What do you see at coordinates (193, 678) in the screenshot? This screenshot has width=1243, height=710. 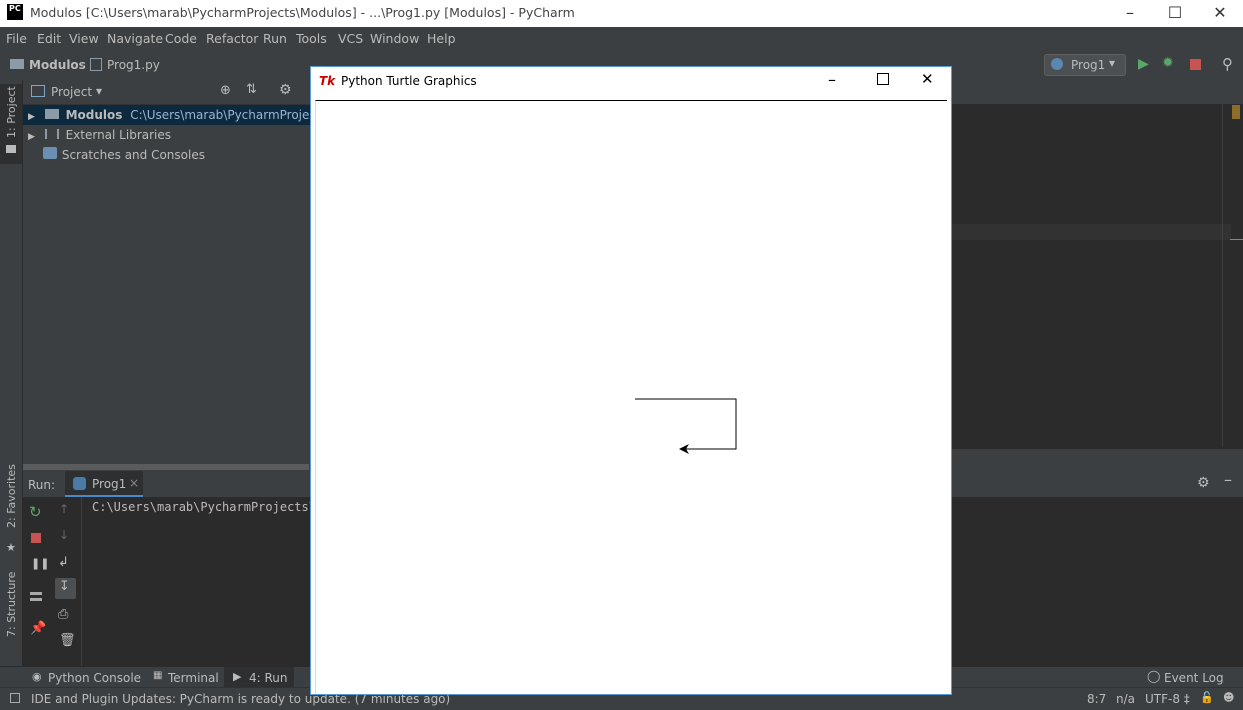 I see `tab-terminal: Terminal` at bounding box center [193, 678].